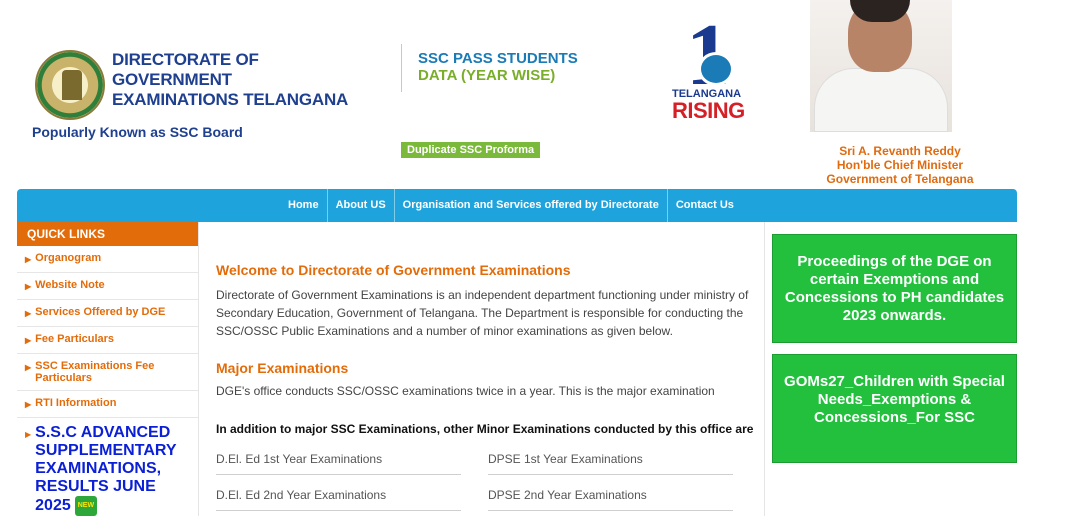  I want to click on exam-item: DPSE 2nd Year Examinations, so click(610, 499).